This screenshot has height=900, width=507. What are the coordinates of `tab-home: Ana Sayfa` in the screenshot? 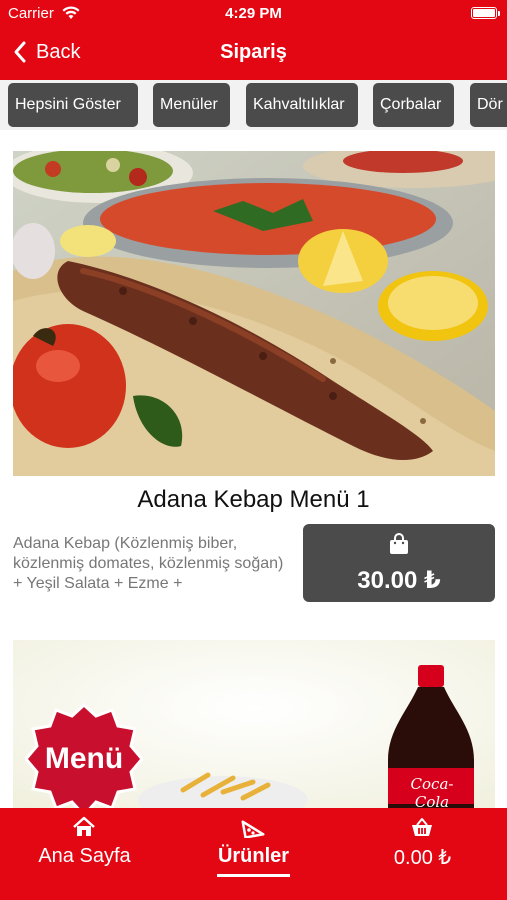 It's located at (84, 854).